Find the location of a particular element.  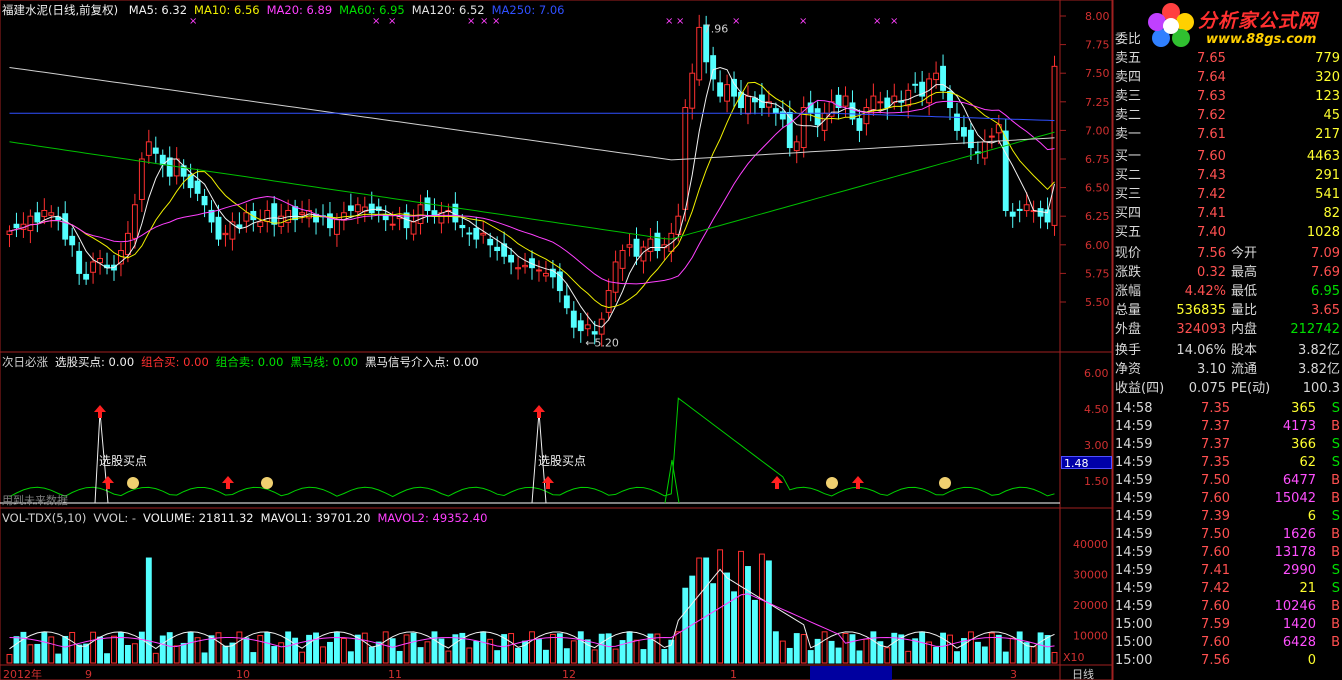

price-tick-label: 8.00 is located at coordinates (1097, 16).